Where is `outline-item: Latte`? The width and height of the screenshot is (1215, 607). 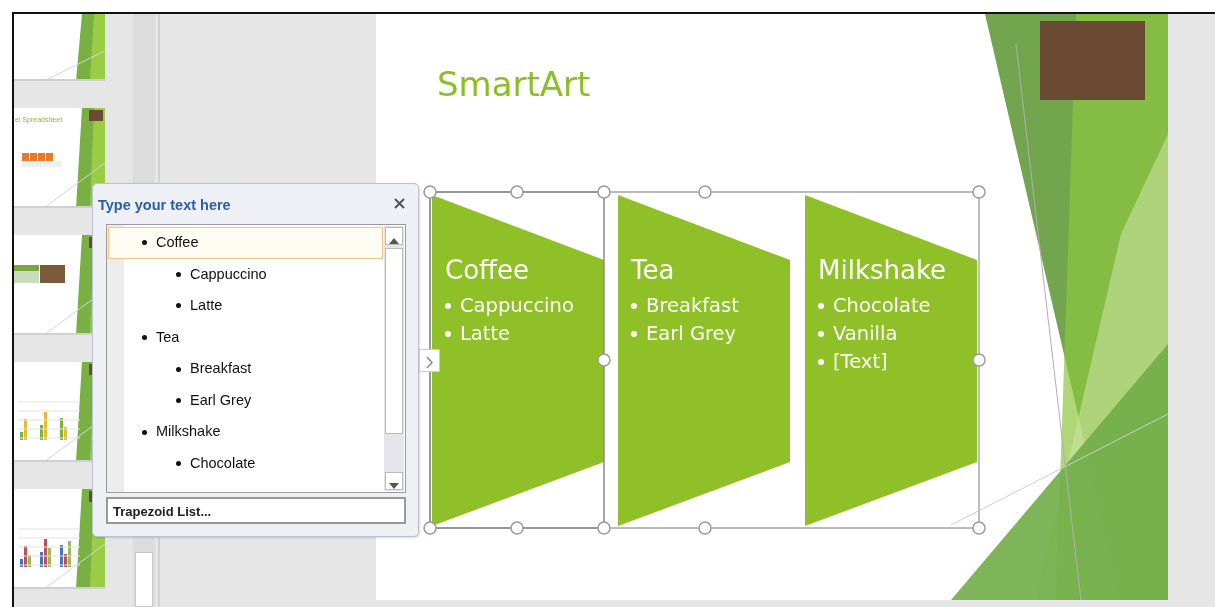 outline-item: Latte is located at coordinates (245, 306).